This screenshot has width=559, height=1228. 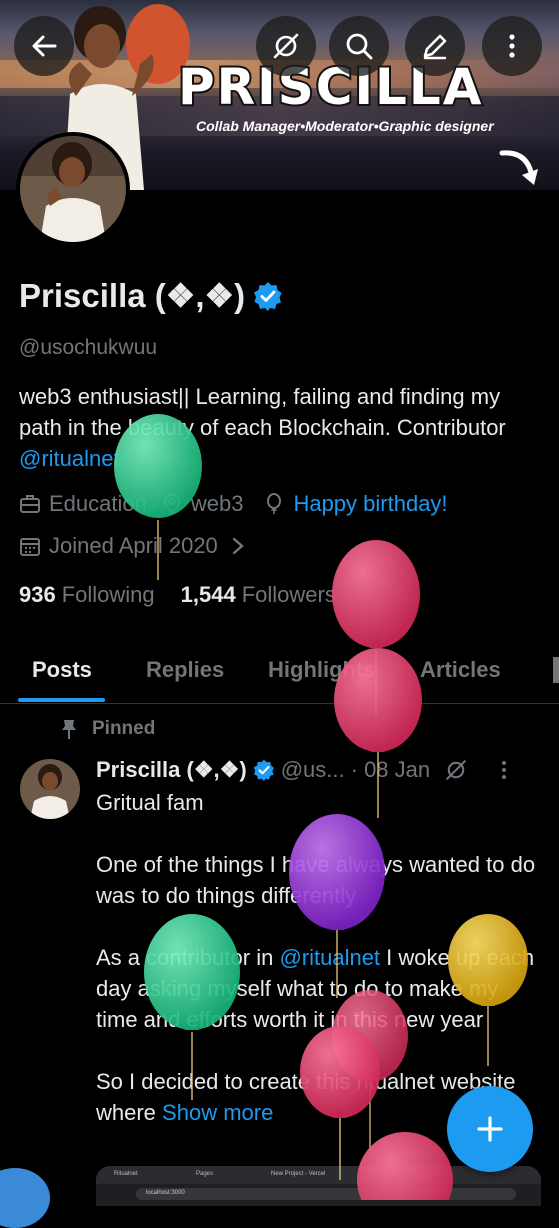 I want to click on followers-count: 1,544, so click(x=208, y=594).